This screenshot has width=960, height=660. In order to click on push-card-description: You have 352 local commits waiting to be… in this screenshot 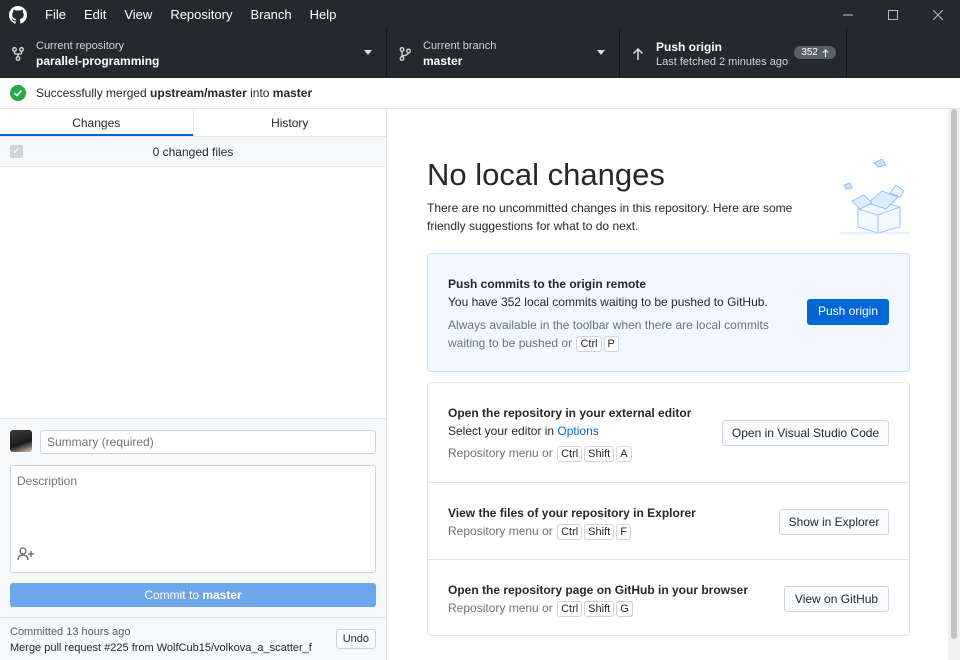, I will do `click(608, 302)`.